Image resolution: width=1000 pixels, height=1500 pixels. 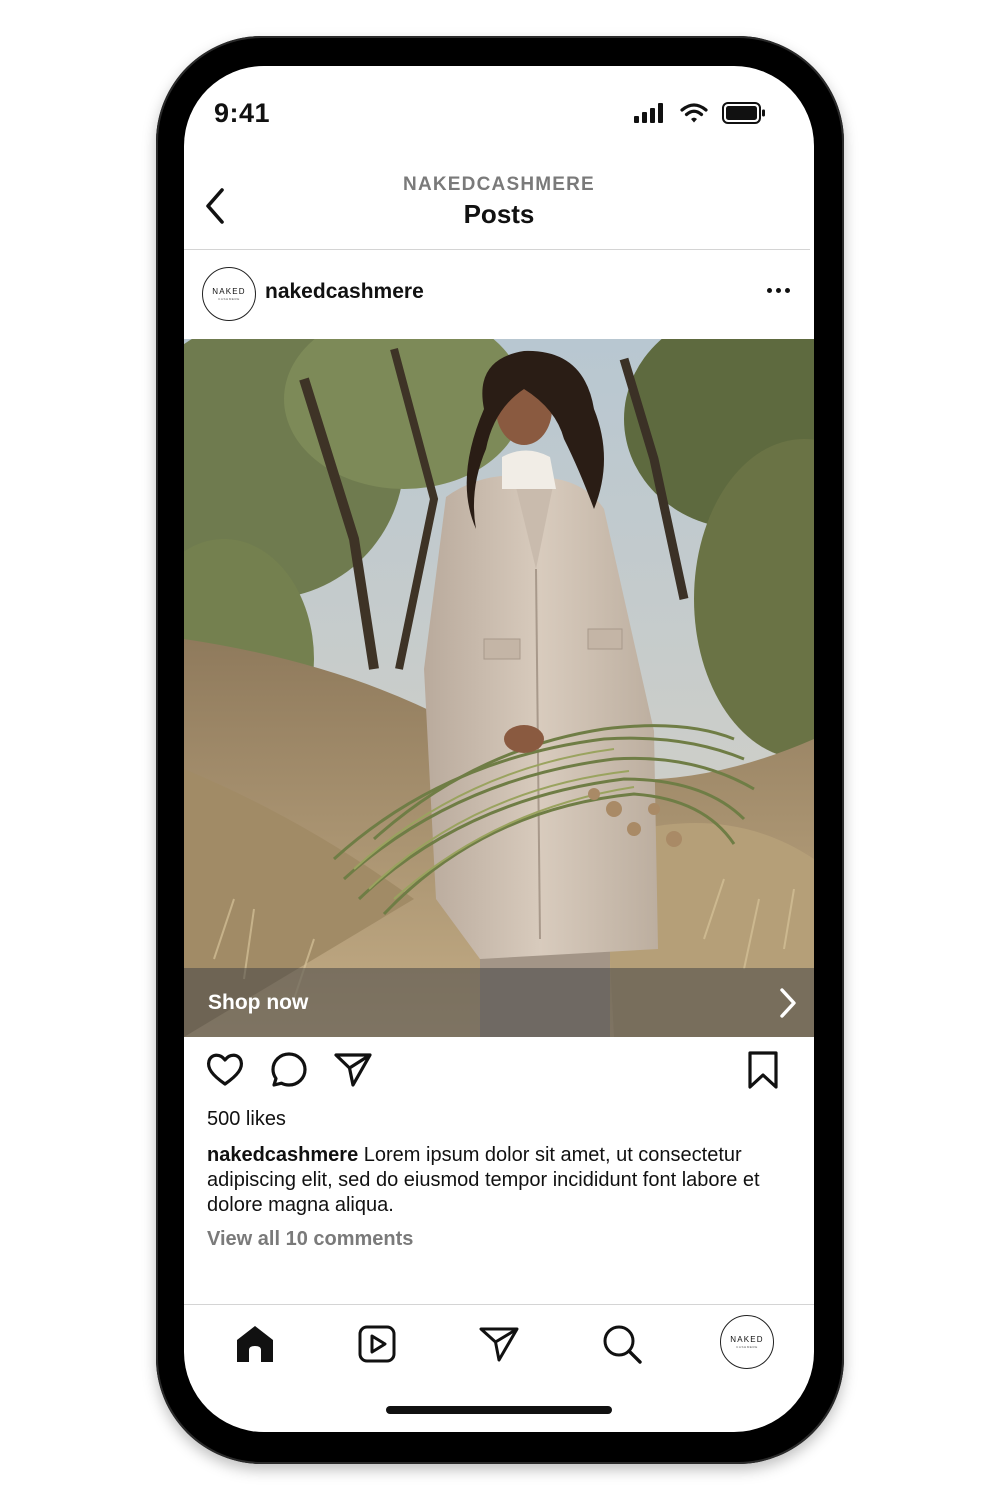 I want to click on profile-logo-subtext: CASHMERE, so click(x=747, y=1346).